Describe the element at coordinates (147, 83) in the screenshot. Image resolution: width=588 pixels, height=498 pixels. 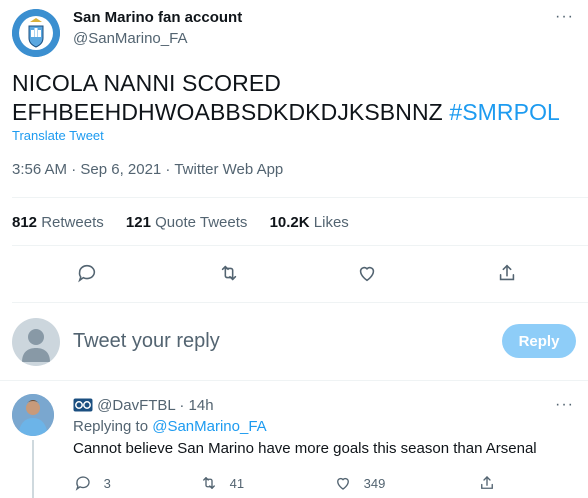
I see `tweet-text-line1: NICOLA NANNI SCORED` at that location.